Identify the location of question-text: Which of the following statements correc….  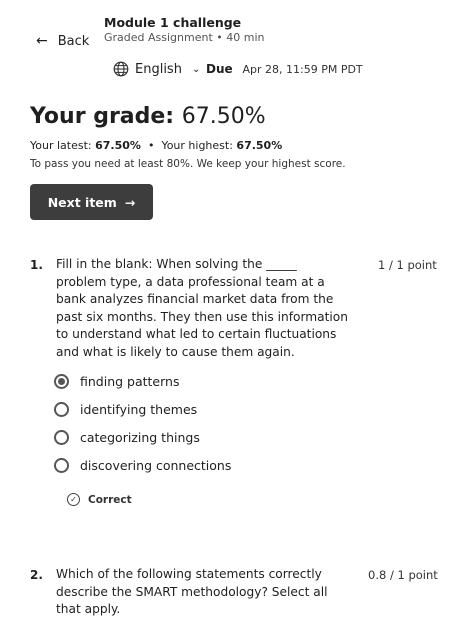
(192, 592).